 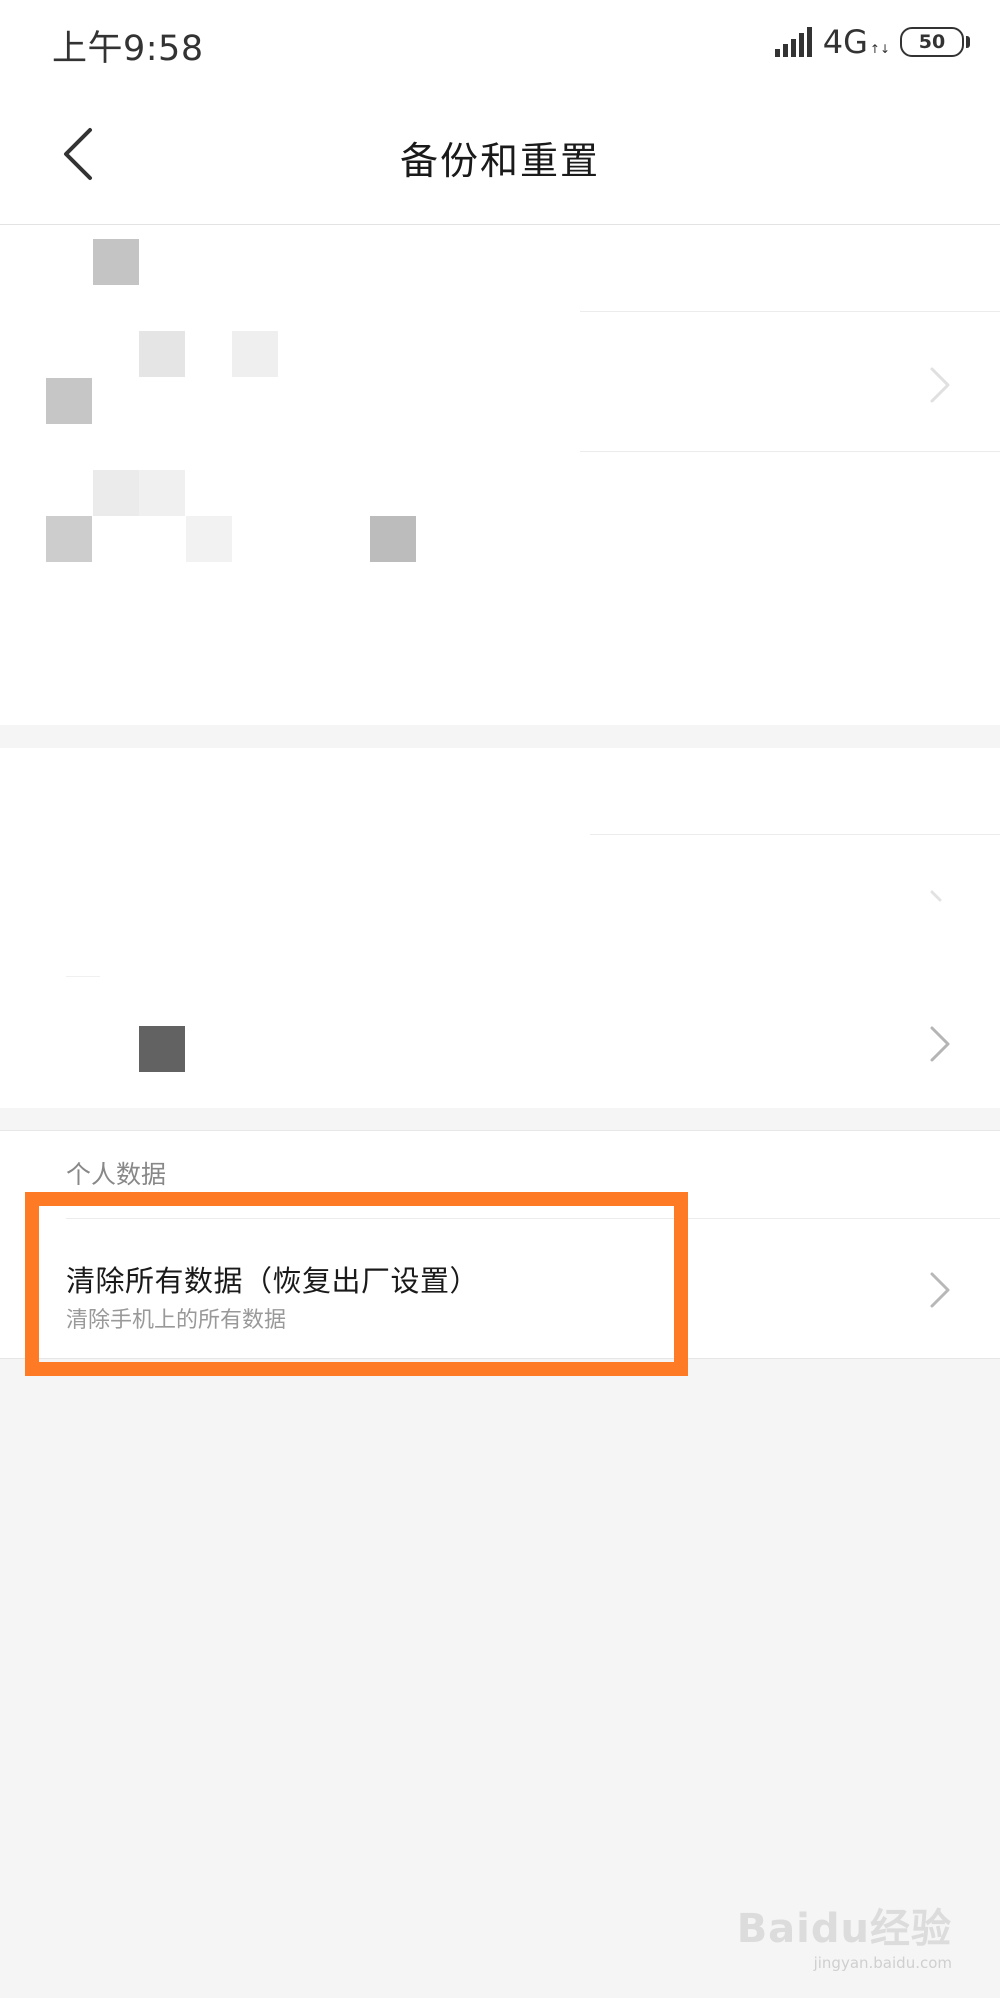 I want to click on watermark-url: jingyan.baidu.com, so click(x=882, y=1963).